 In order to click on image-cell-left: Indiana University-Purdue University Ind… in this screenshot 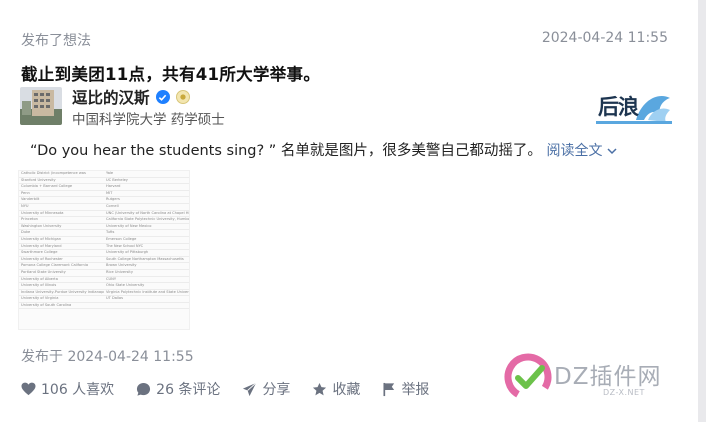, I will do `click(62, 291)`.